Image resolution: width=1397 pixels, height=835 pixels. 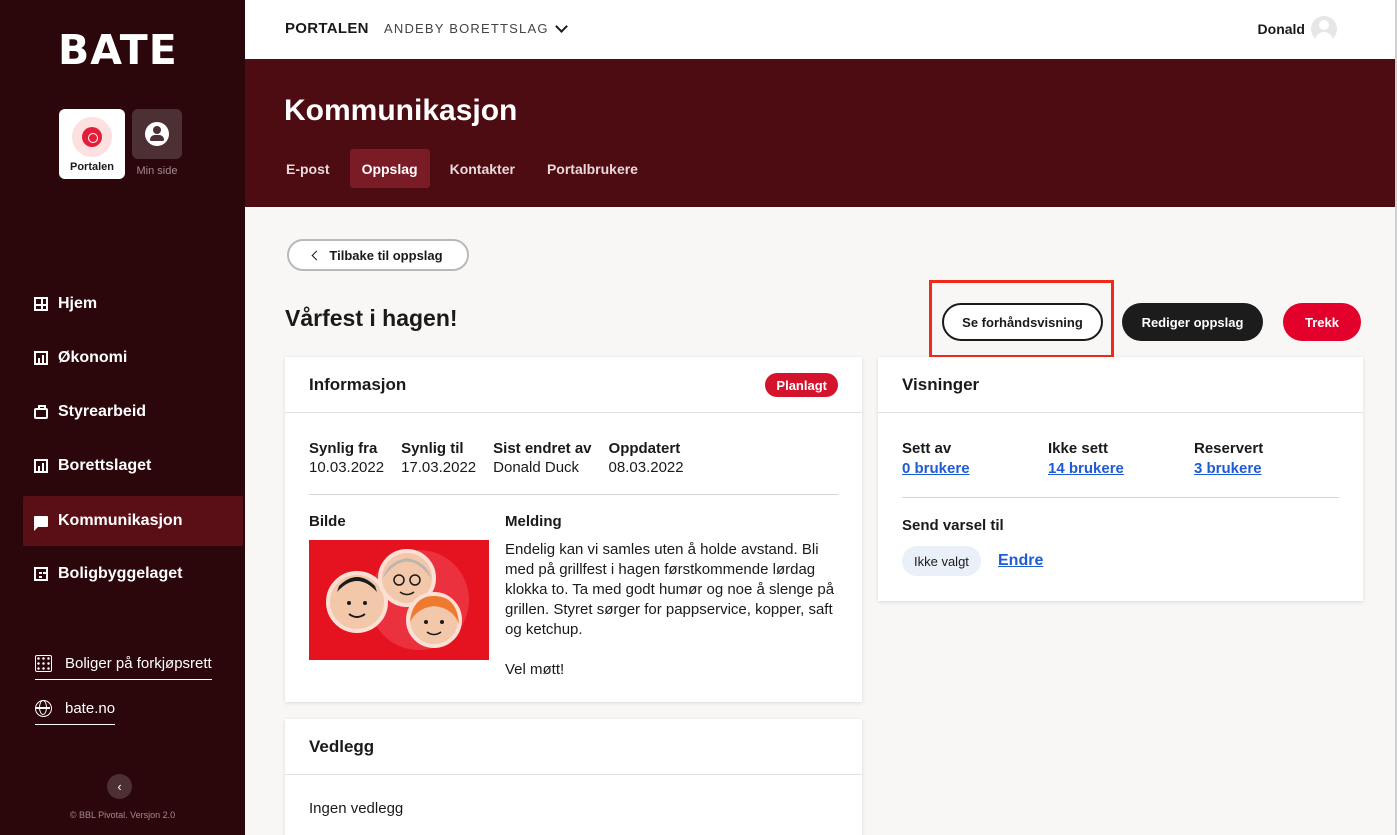 I want to click on field-label: Synlig fra, so click(x=343, y=448).